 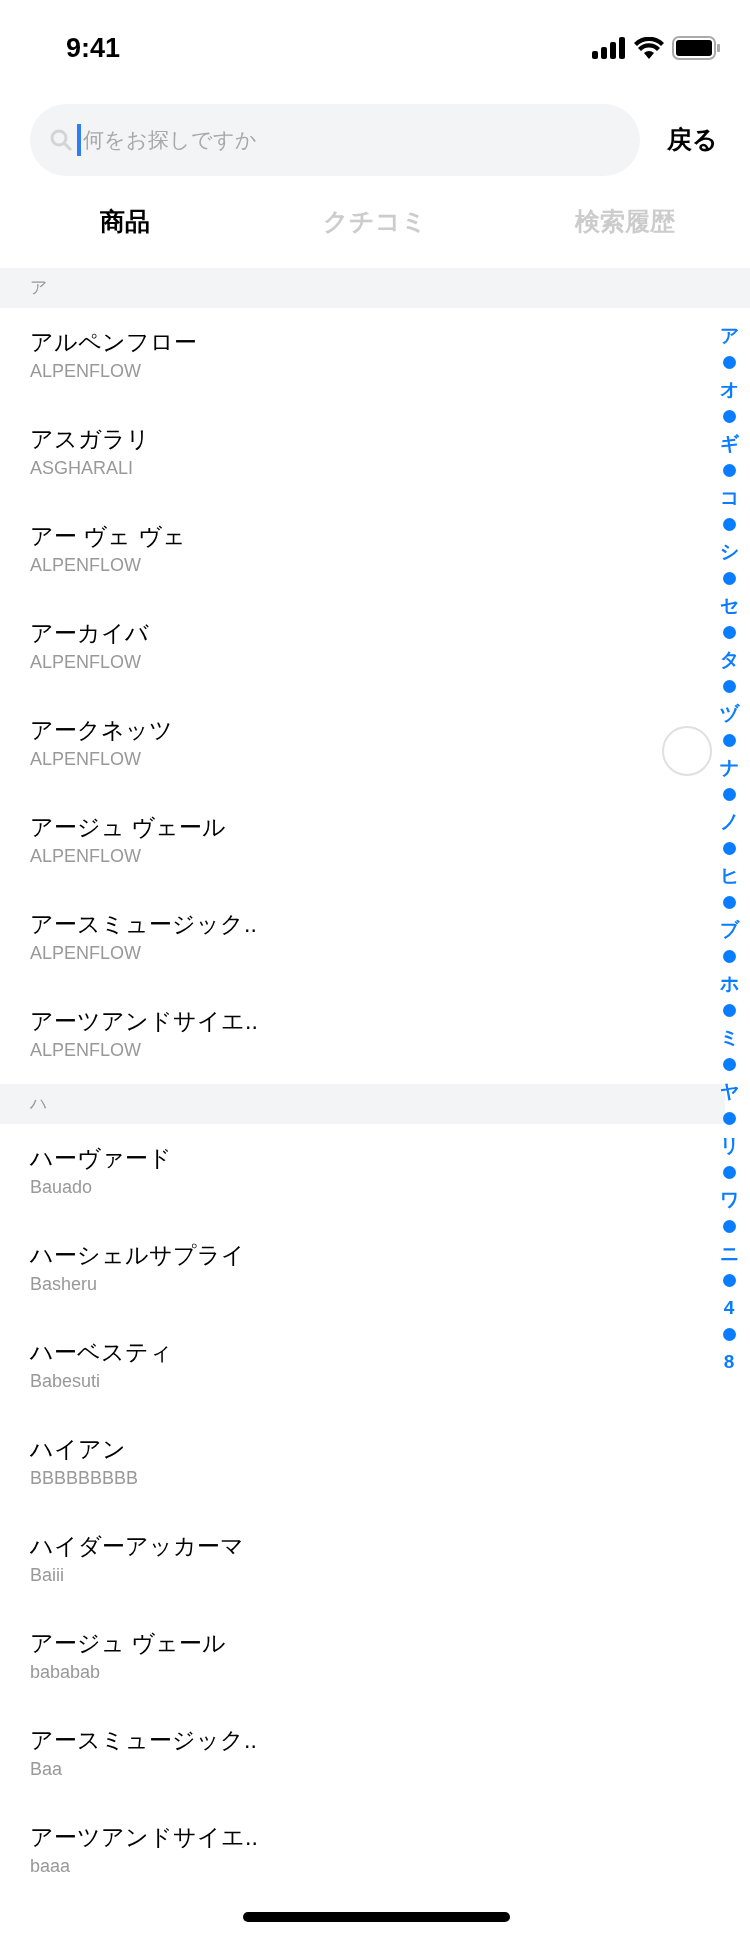 What do you see at coordinates (325, 1035) in the screenshot?
I see `list-item: アーツアンドサイエ.. ALPENFLOW` at bounding box center [325, 1035].